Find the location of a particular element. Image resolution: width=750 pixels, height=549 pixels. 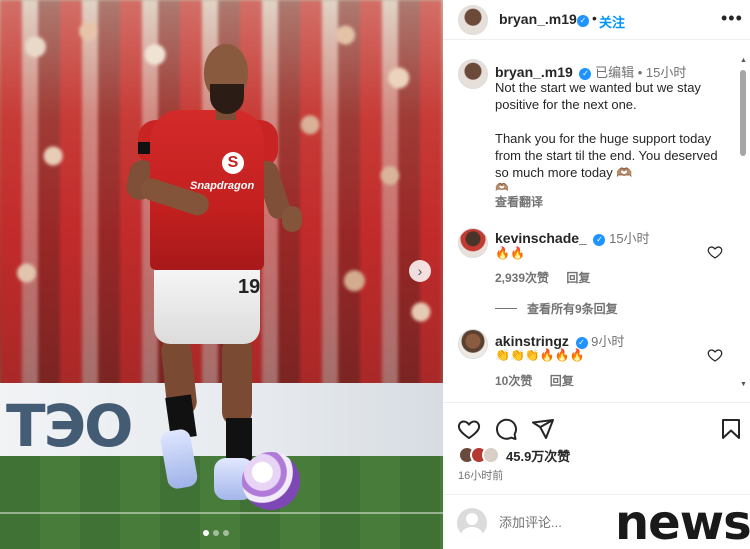

comment-username: kevinschade_ is located at coordinates (541, 238).